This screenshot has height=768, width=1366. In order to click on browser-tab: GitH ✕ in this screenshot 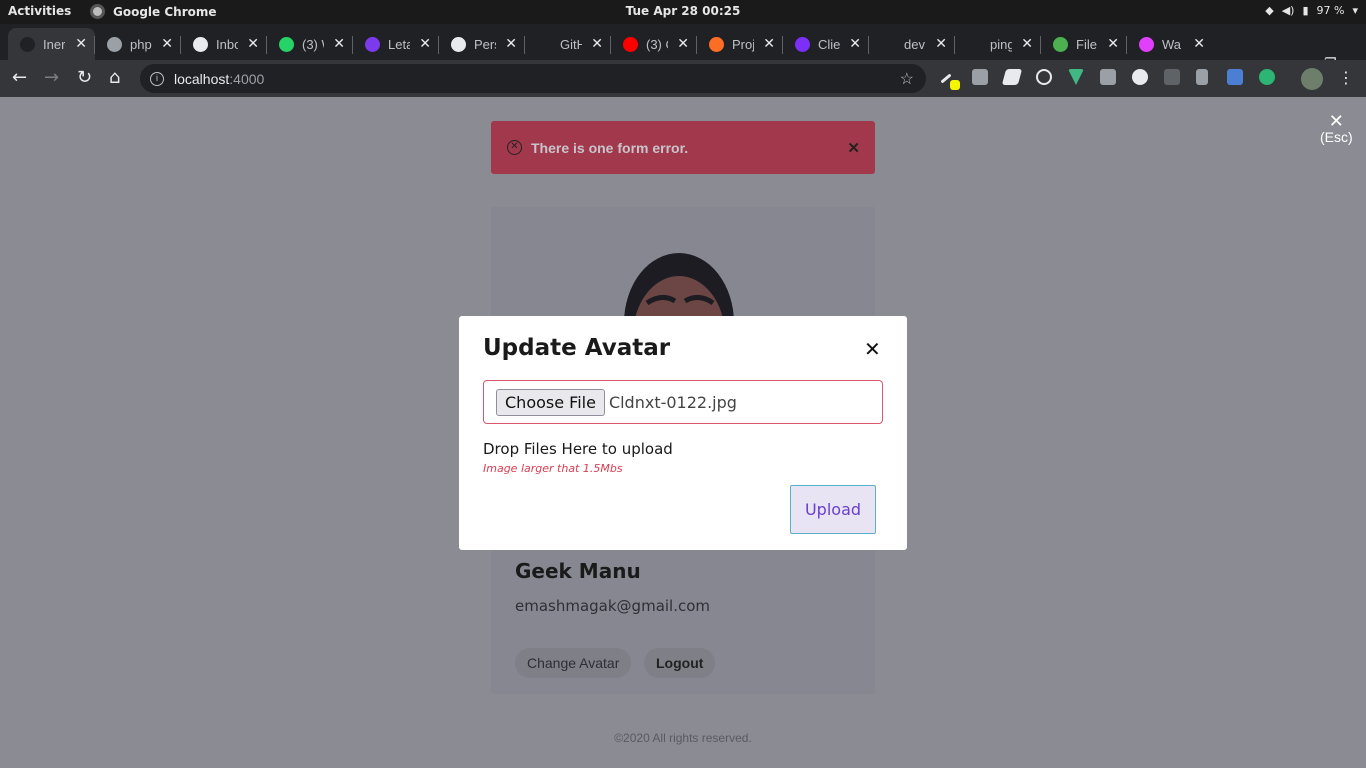, I will do `click(568, 44)`.